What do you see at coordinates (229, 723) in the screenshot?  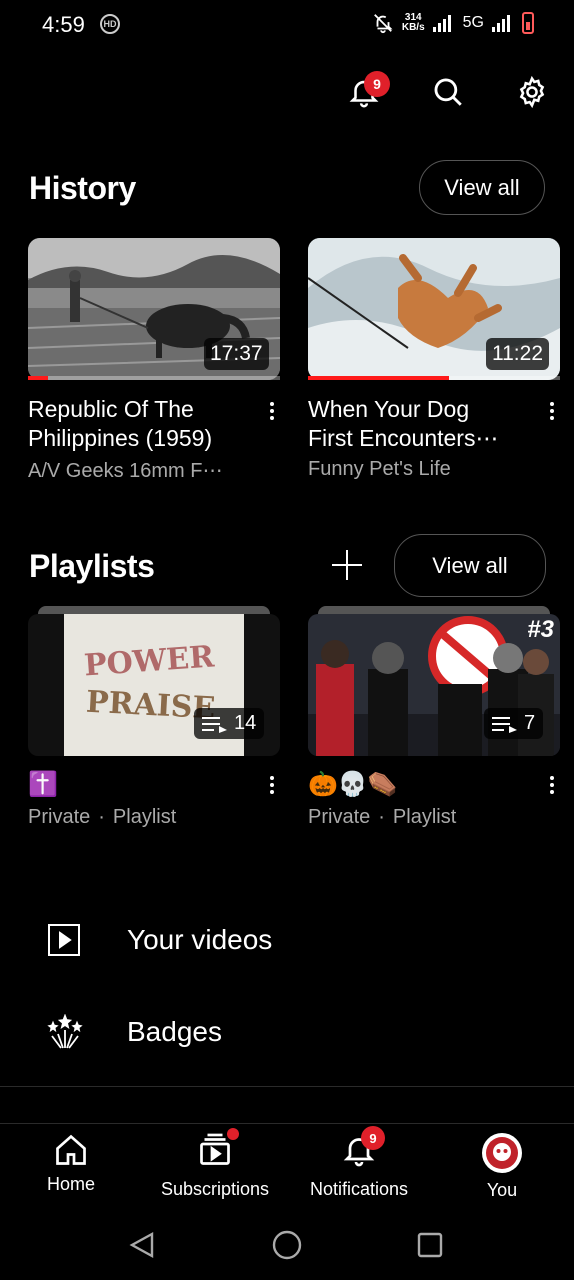 I see `playlist-count-1: 14` at bounding box center [229, 723].